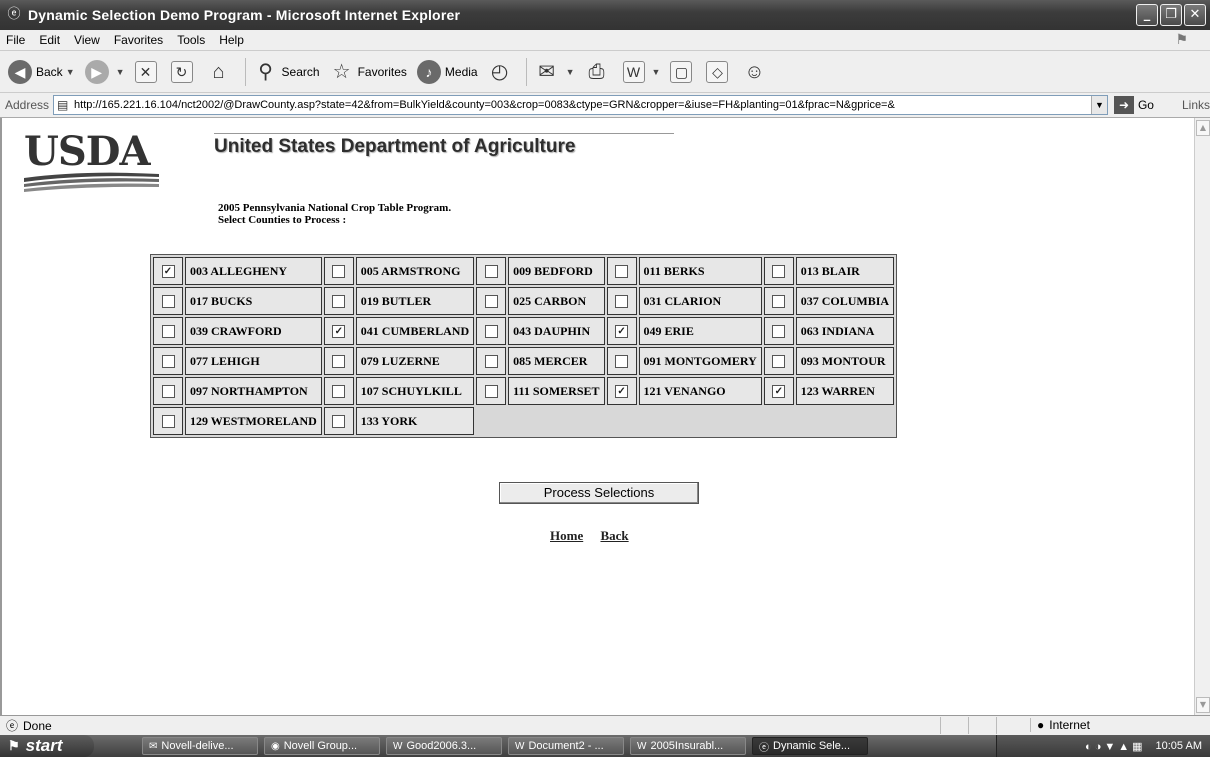  Describe the element at coordinates (104, 71) in the screenshot. I see `forward-button: ▶ ▼` at that location.